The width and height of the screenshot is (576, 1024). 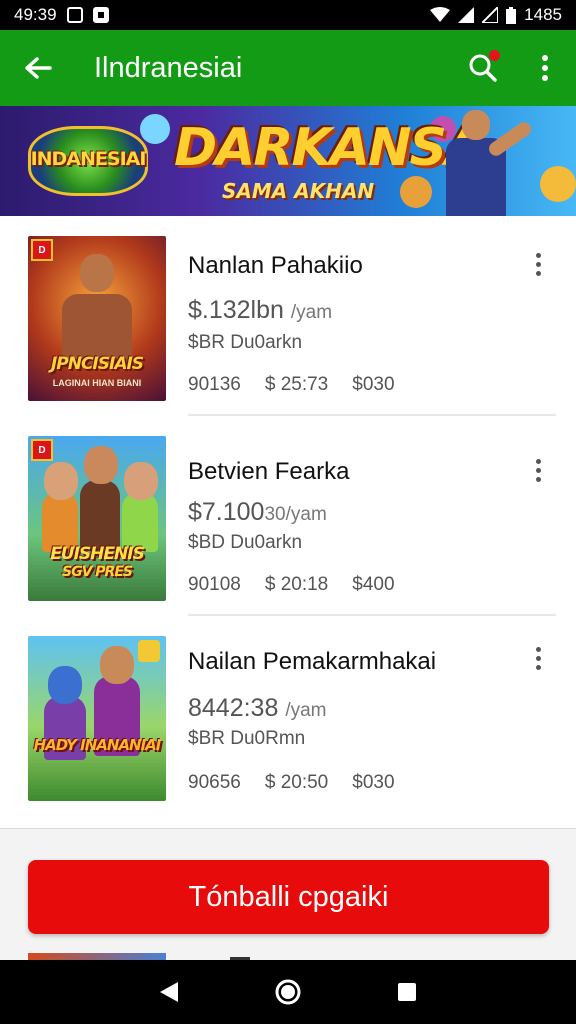 What do you see at coordinates (97, 518) in the screenshot?
I see `game-thumbnail: D EUISHENIS SGV PRES` at bounding box center [97, 518].